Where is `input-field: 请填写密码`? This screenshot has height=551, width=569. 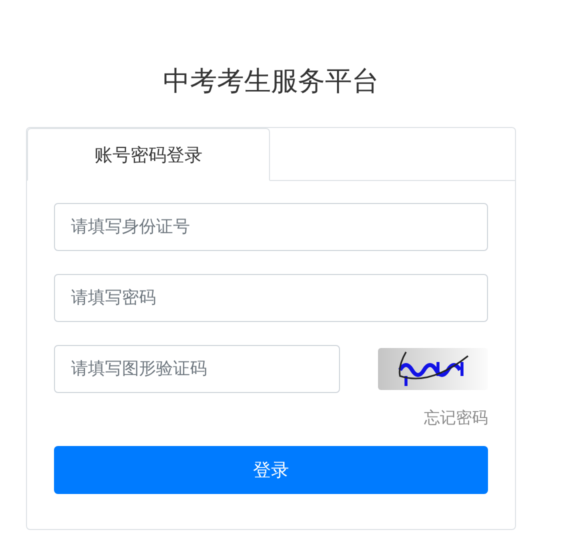
input-field: 请填写密码 is located at coordinates (271, 298).